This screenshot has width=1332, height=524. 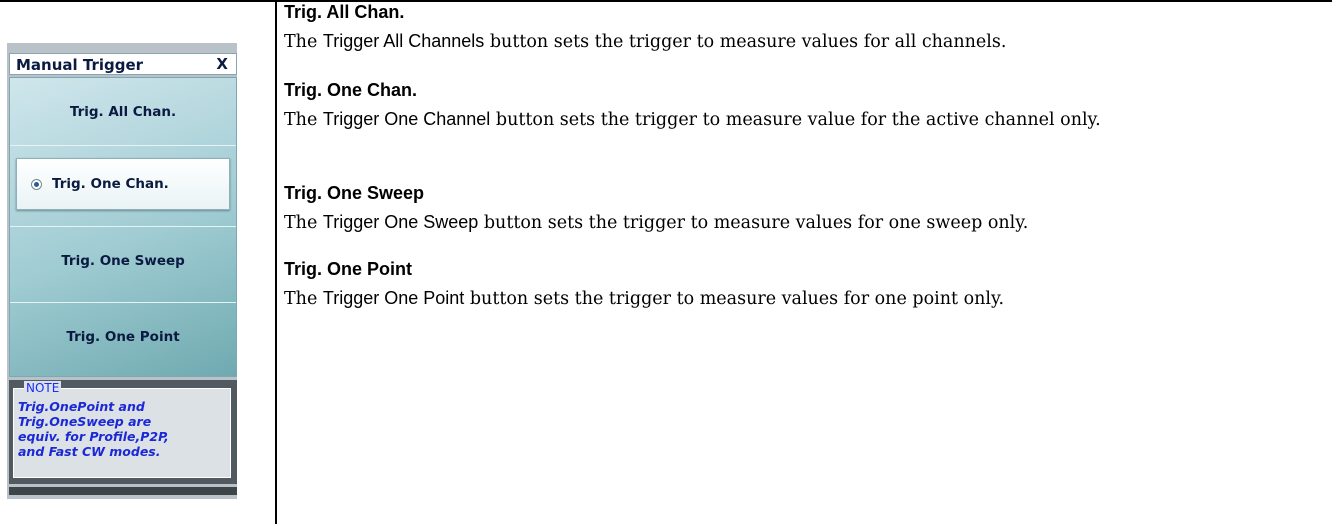 I want to click on note-label: NOTE, so click(x=43, y=388).